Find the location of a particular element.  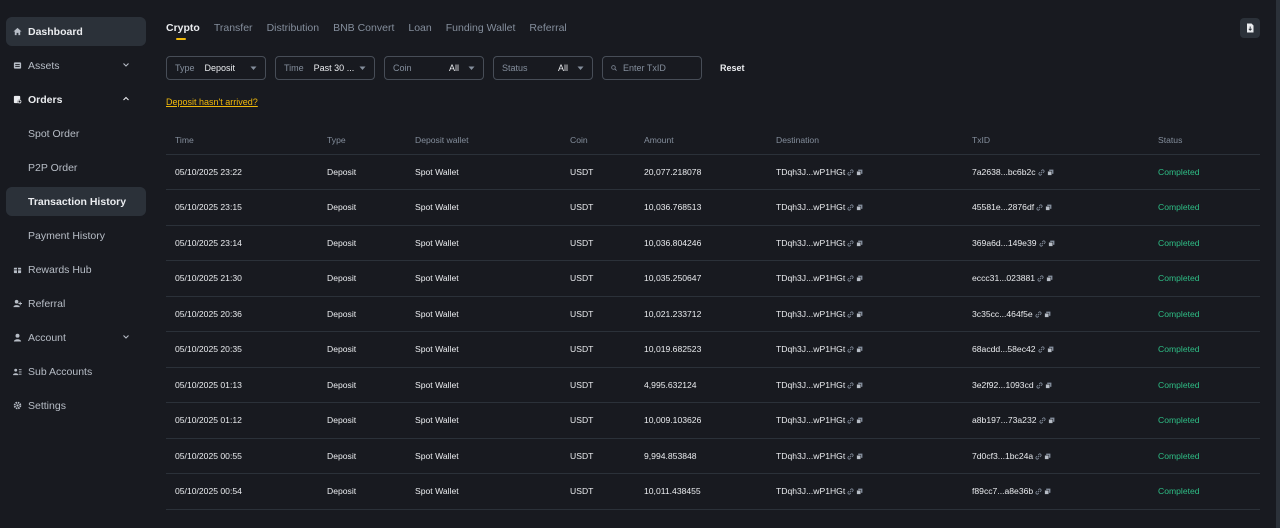

sidebar-item-account: Account is located at coordinates (76, 337).